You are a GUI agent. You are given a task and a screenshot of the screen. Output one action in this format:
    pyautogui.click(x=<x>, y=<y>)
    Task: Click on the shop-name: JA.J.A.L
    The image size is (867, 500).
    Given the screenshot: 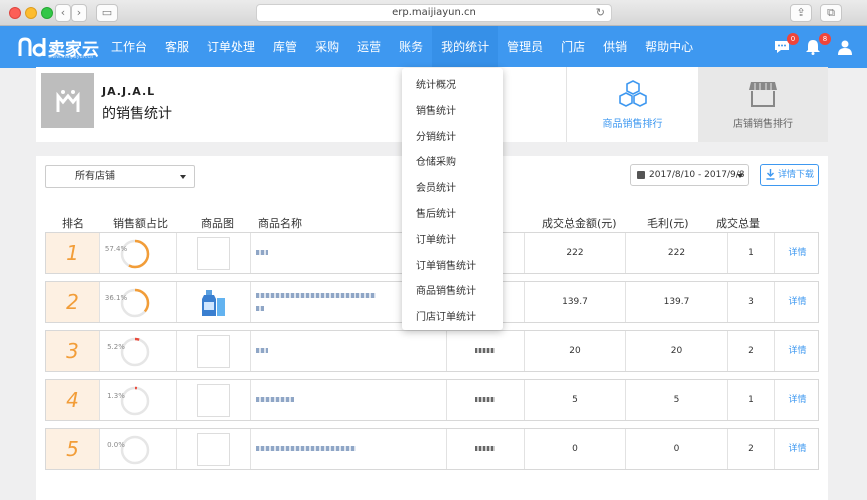 What is the action you would take?
    pyautogui.click(x=129, y=91)
    